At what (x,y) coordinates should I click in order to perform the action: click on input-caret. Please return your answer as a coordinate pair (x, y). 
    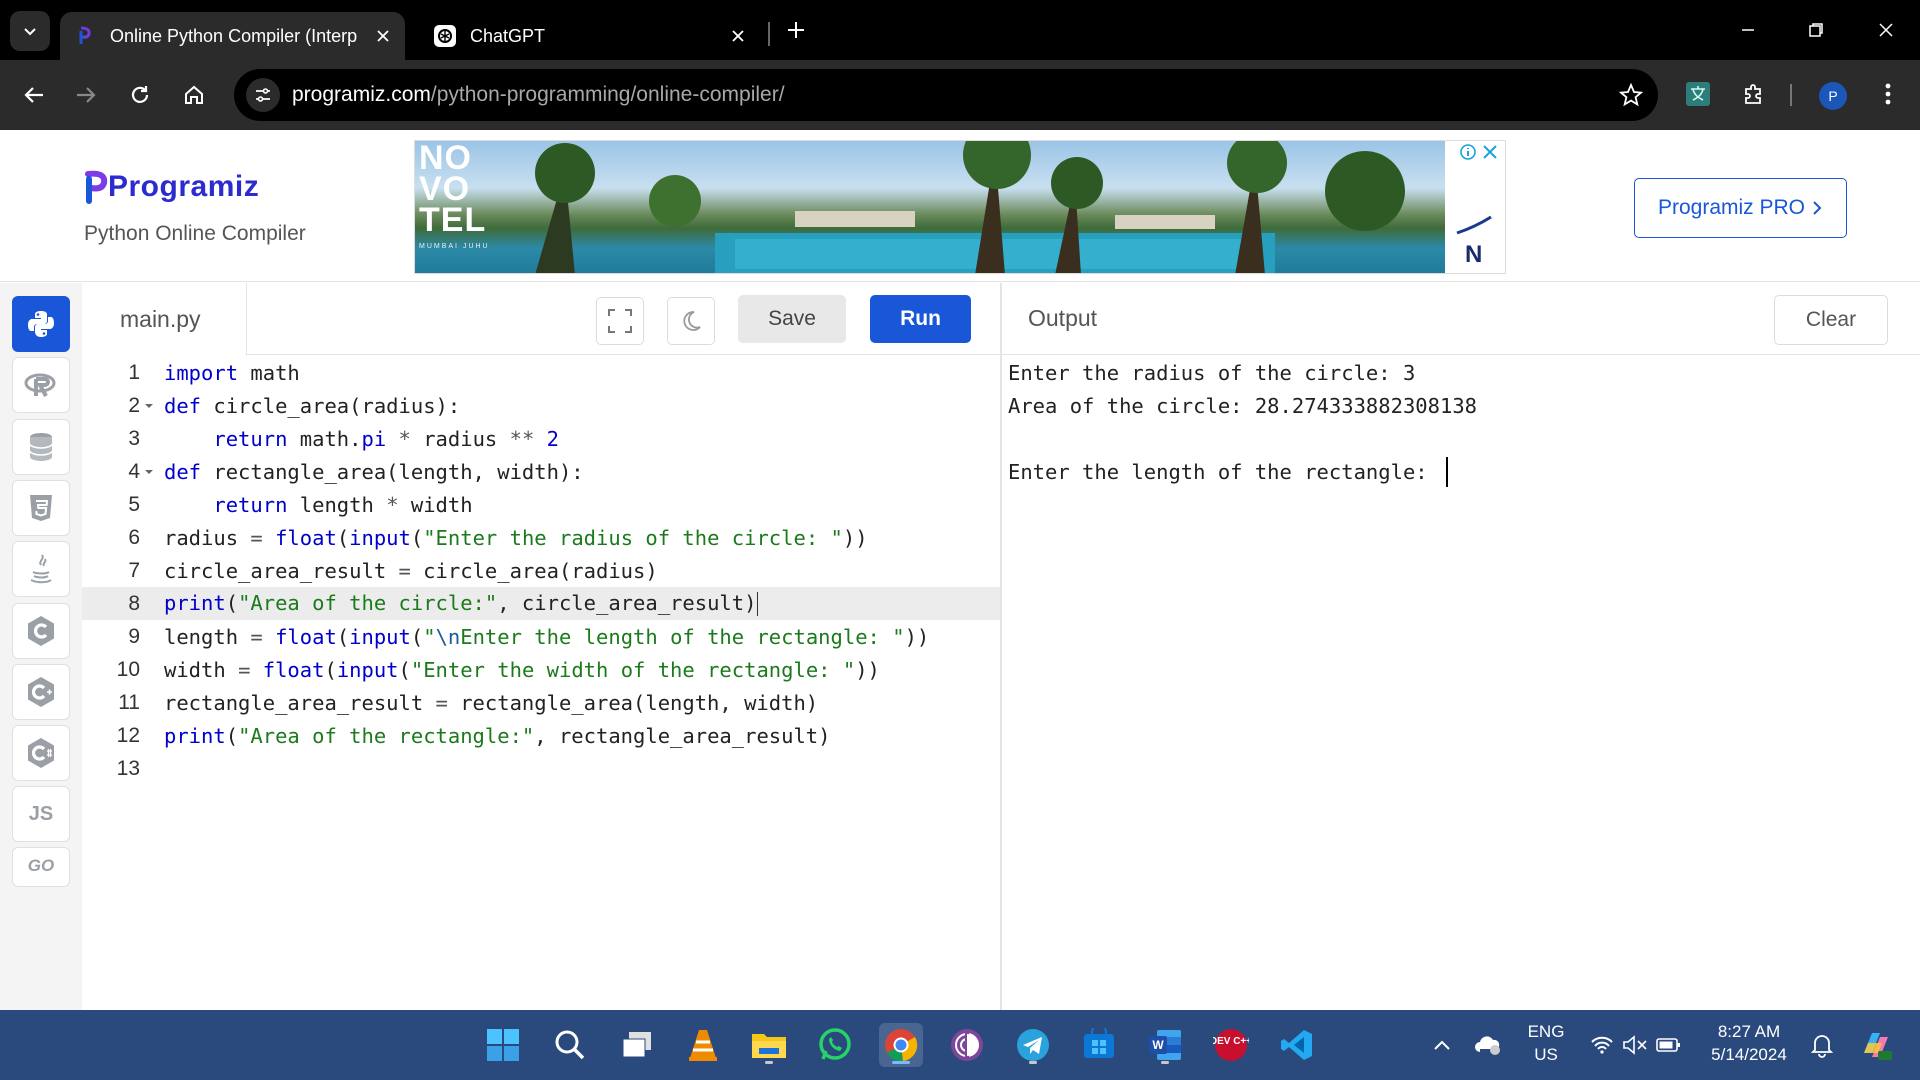
    Looking at the image, I should click on (1446, 471).